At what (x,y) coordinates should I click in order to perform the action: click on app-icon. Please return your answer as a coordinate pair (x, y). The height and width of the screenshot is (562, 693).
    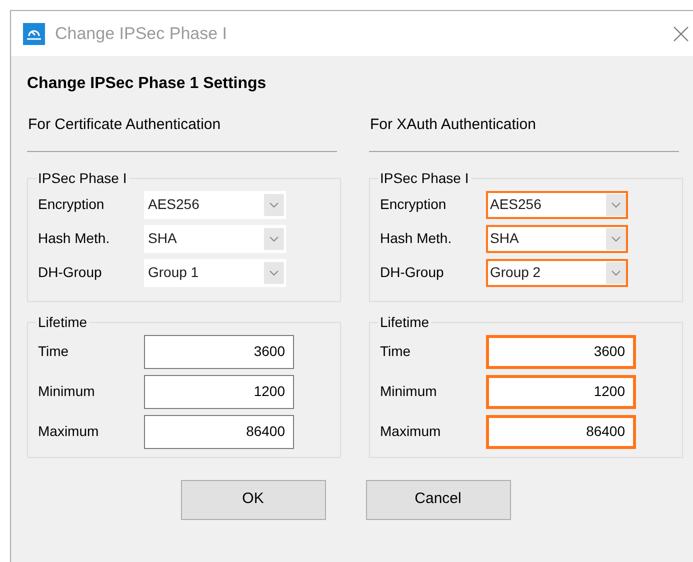
    Looking at the image, I should click on (34, 33).